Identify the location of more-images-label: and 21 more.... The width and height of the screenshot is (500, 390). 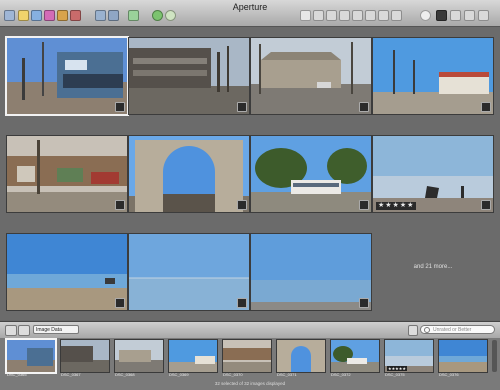
(433, 267).